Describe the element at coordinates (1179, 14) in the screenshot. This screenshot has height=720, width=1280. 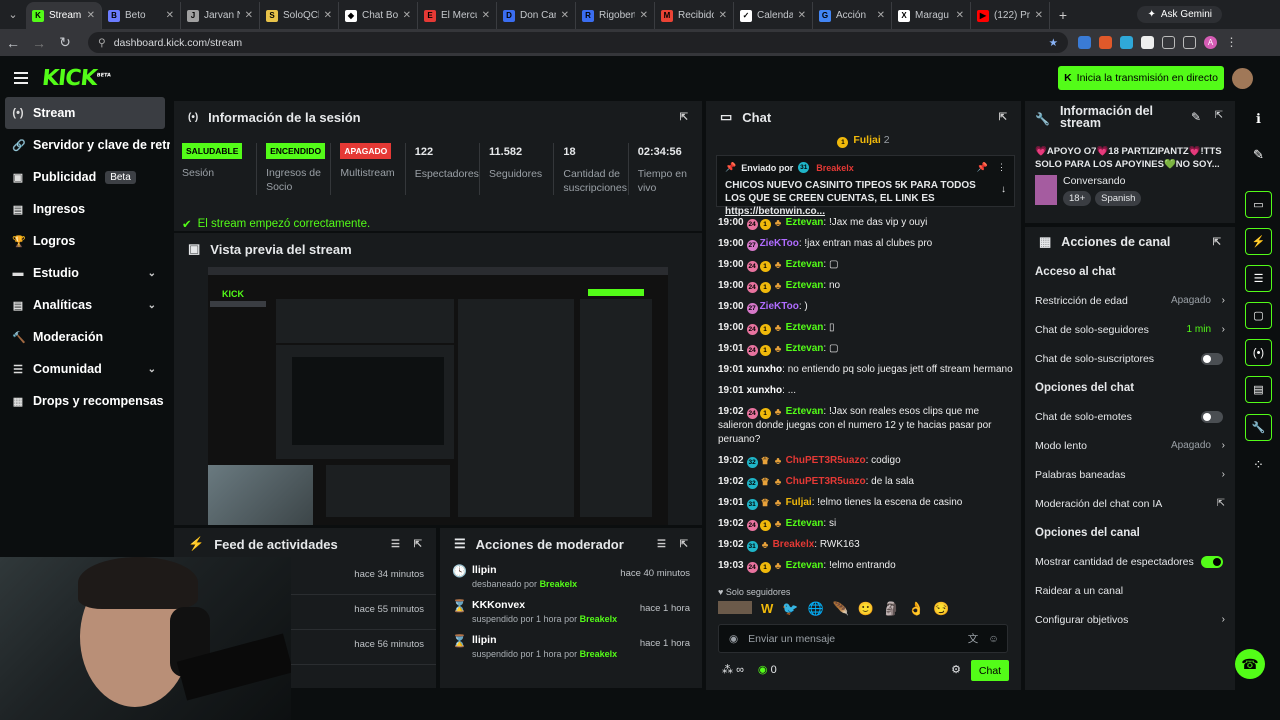
I see `ask-gemini-button: ✦ Ask Gemini` at that location.